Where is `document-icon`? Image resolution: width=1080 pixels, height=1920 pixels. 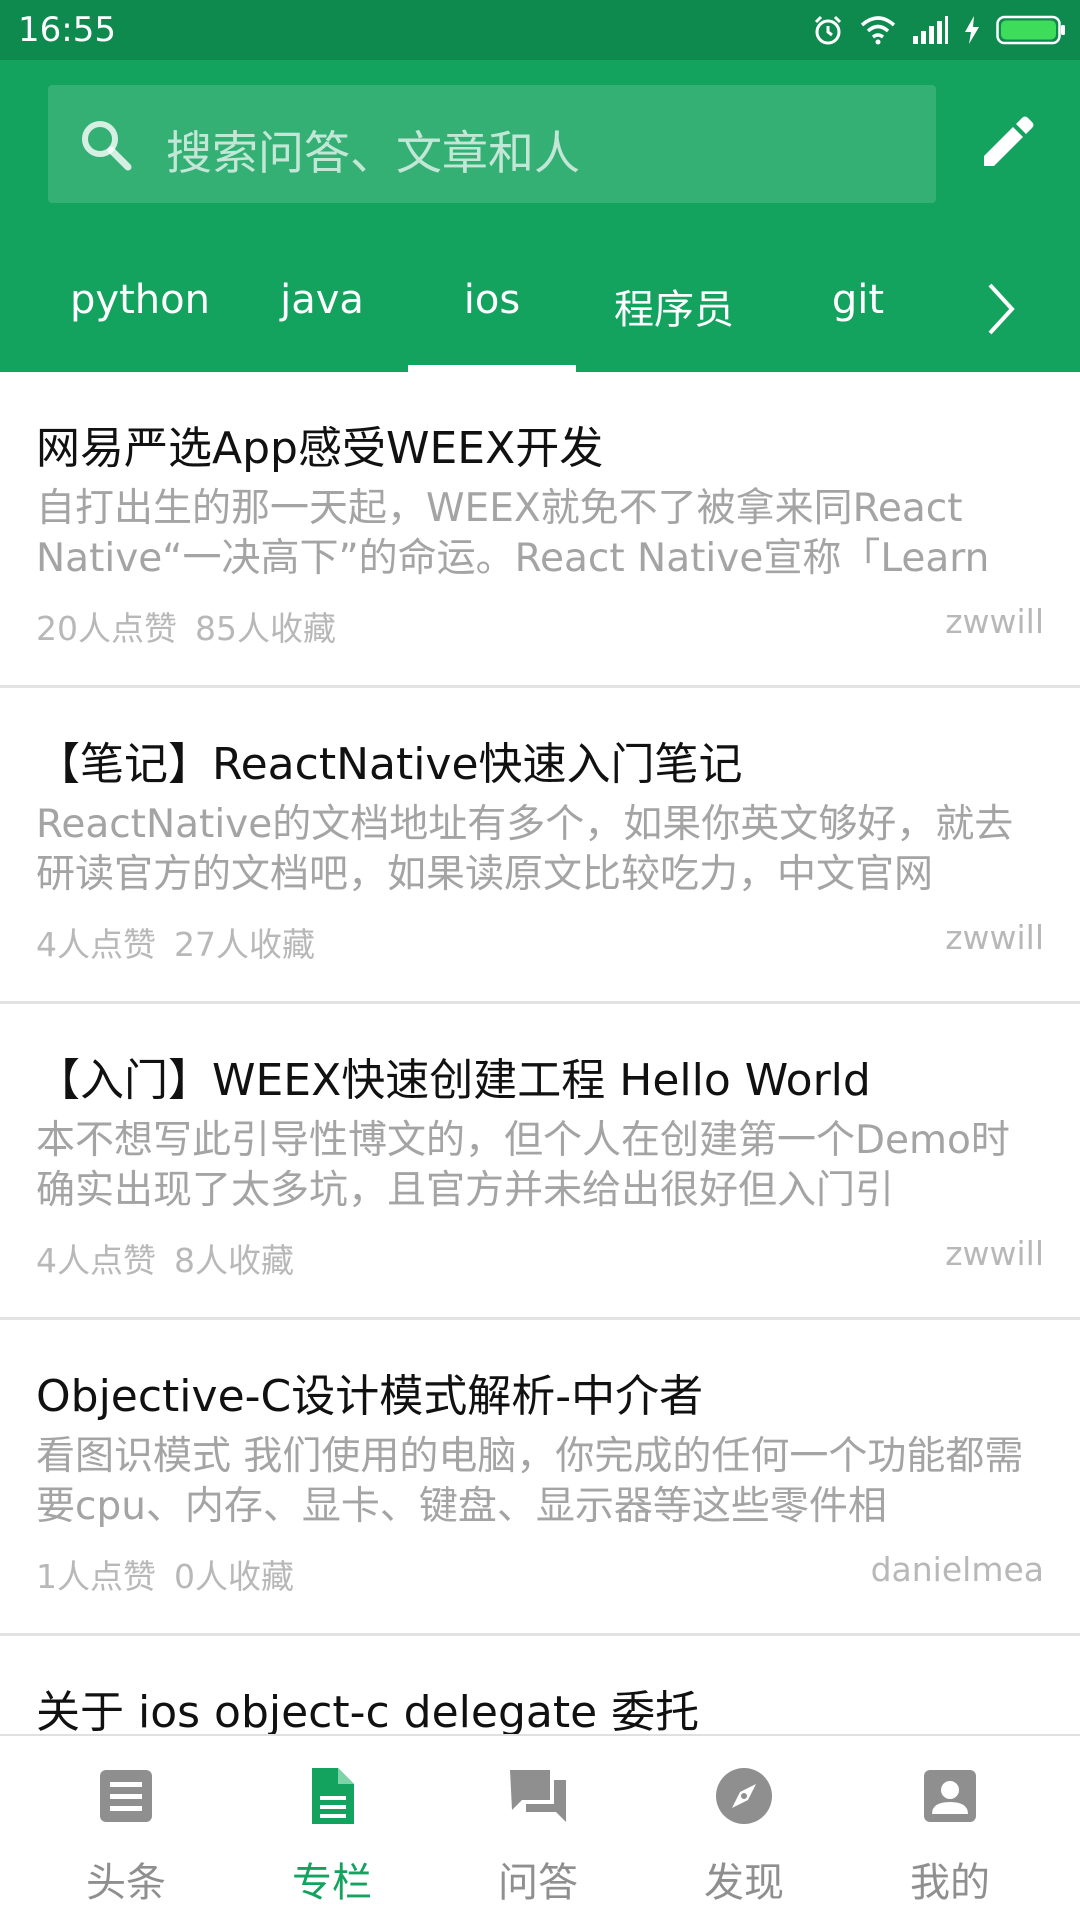 document-icon is located at coordinates (333, 1796).